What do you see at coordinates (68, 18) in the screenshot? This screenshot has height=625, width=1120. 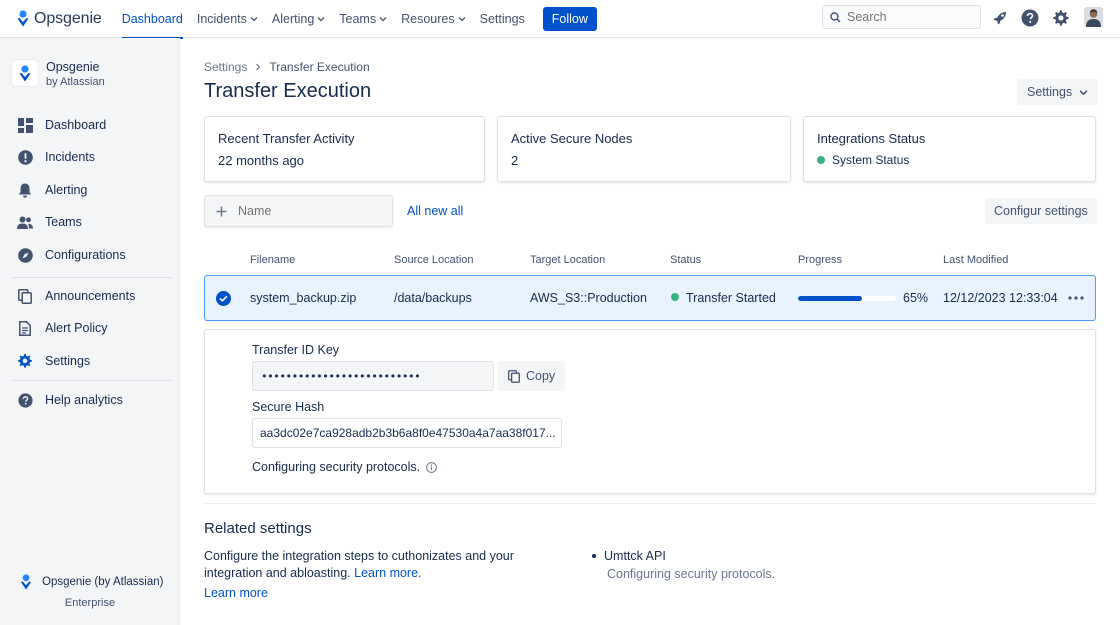 I see `brand-name: Opsgenie` at bounding box center [68, 18].